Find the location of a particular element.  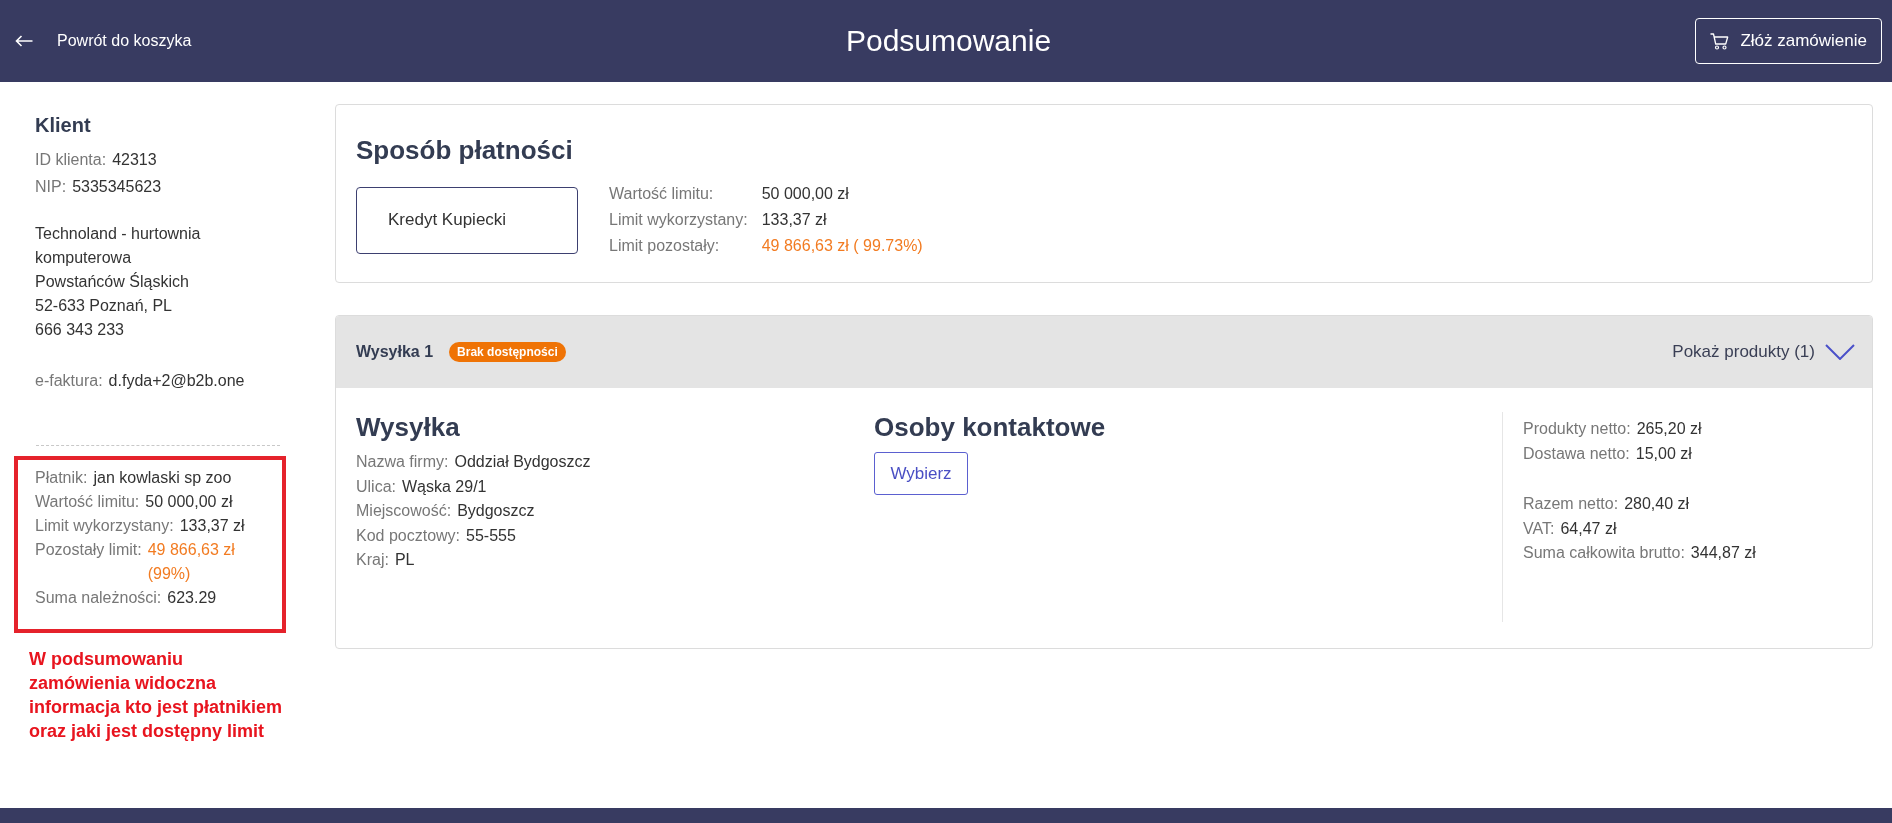

show-products-toggle: Pokaż produkty (1) is located at coordinates (1763, 352).